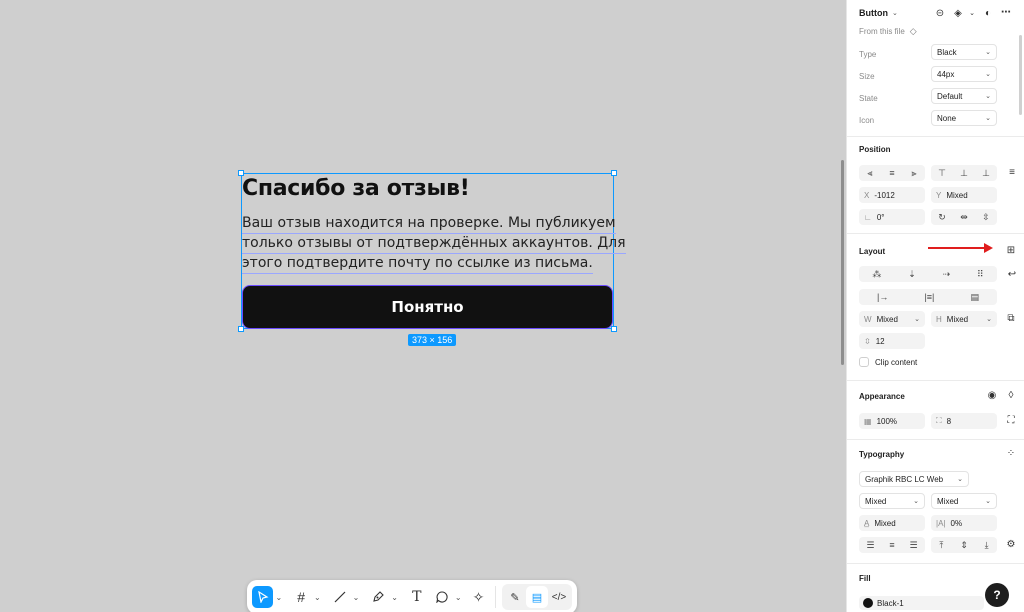  What do you see at coordinates (986, 217) in the screenshot?
I see `flip-vertical-icon: ⇳` at bounding box center [986, 217].